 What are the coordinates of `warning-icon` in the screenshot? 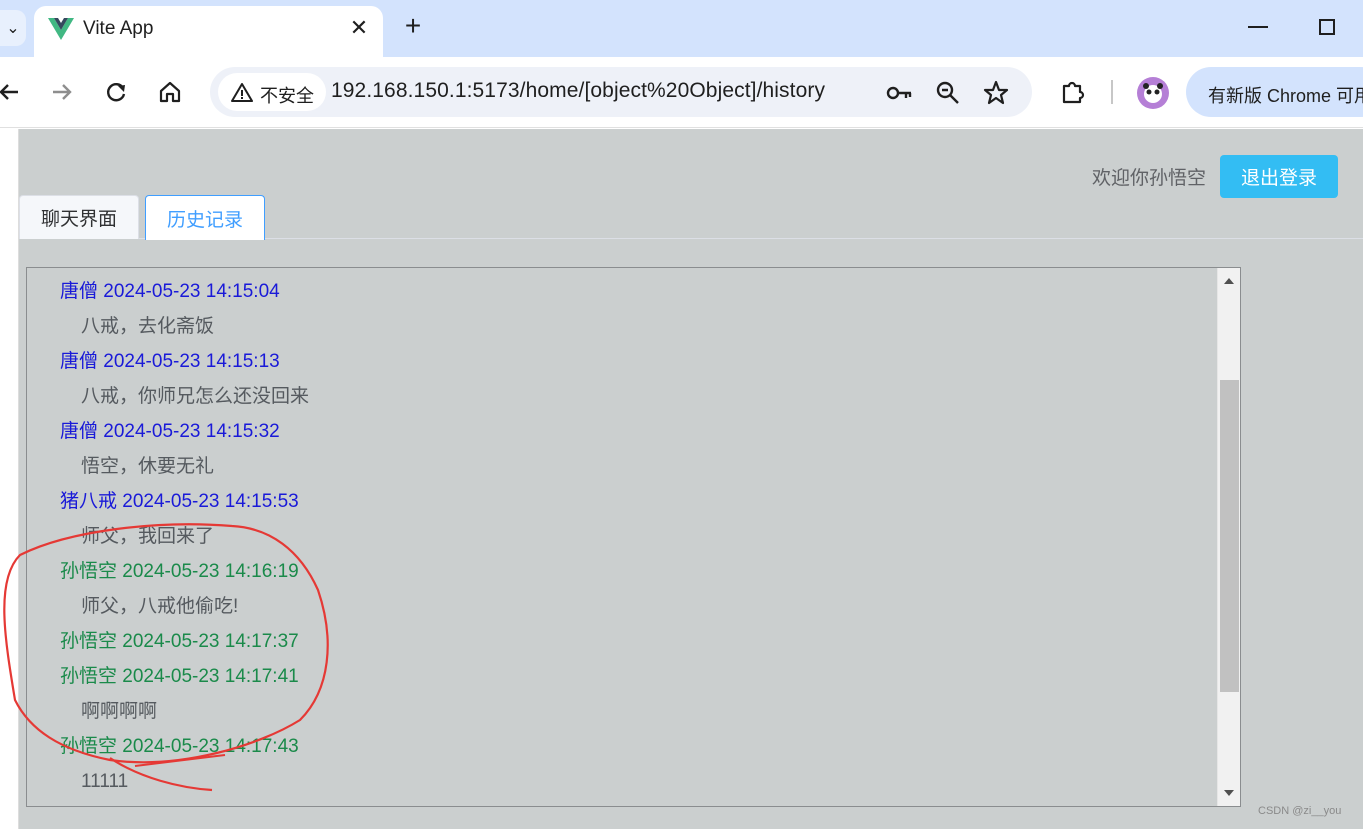 It's located at (242, 92).